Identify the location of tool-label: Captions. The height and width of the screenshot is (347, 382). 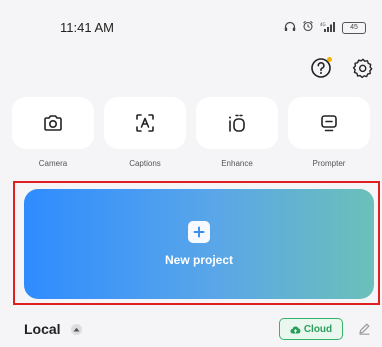
(145, 163).